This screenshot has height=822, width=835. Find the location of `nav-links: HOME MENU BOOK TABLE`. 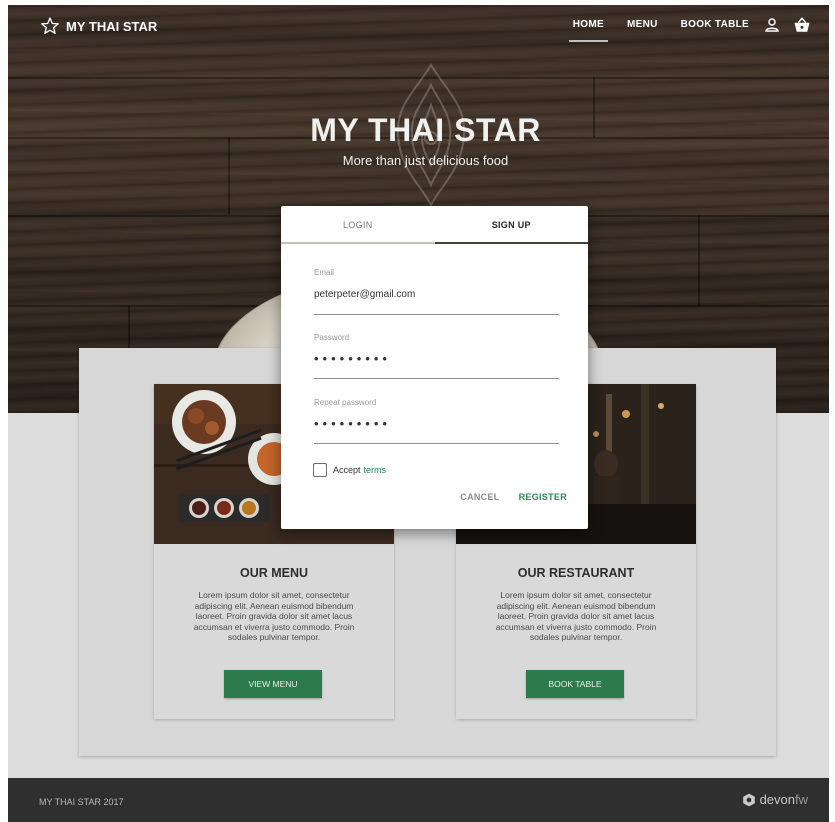

nav-links: HOME MENU BOOK TABLE is located at coordinates (658, 30).